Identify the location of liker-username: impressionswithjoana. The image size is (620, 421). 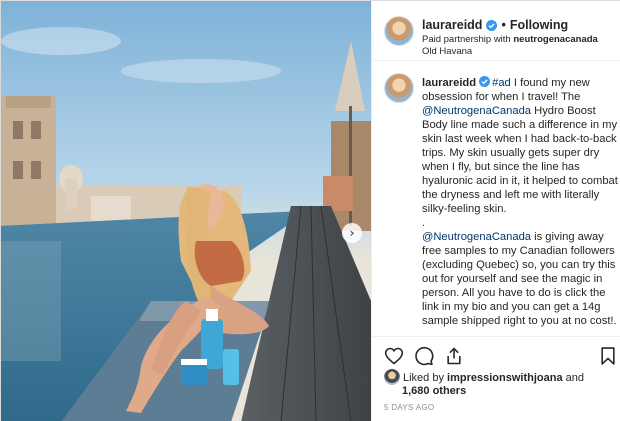
(505, 378).